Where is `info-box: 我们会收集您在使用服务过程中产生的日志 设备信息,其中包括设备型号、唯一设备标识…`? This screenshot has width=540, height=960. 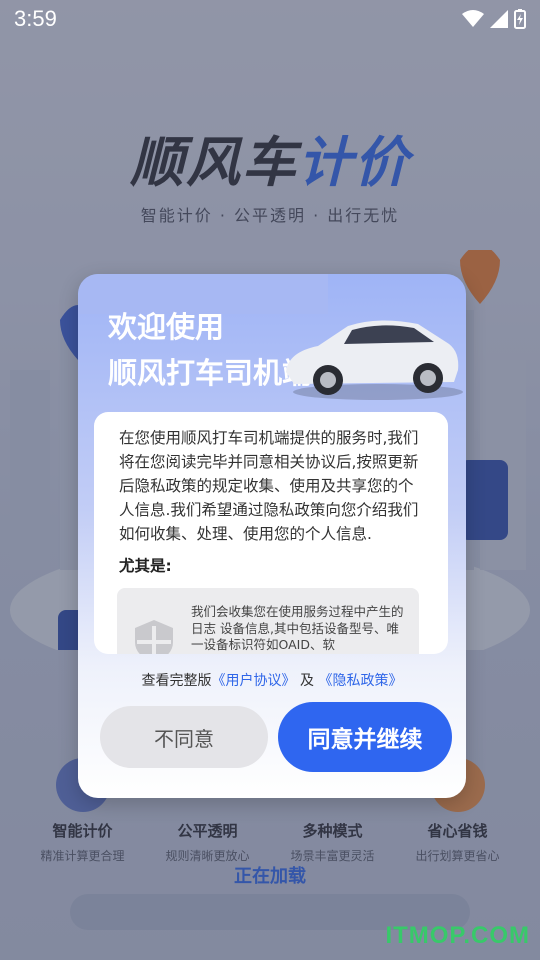 info-box: 我们会收集您在使用服务过程中产生的日志 设备信息,其中包括设备型号、唯一设备标识… is located at coordinates (268, 621).